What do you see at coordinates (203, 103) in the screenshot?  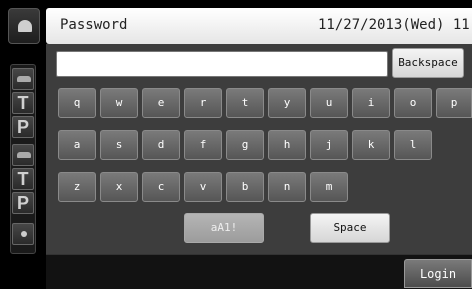 I see `key-r: r` at bounding box center [203, 103].